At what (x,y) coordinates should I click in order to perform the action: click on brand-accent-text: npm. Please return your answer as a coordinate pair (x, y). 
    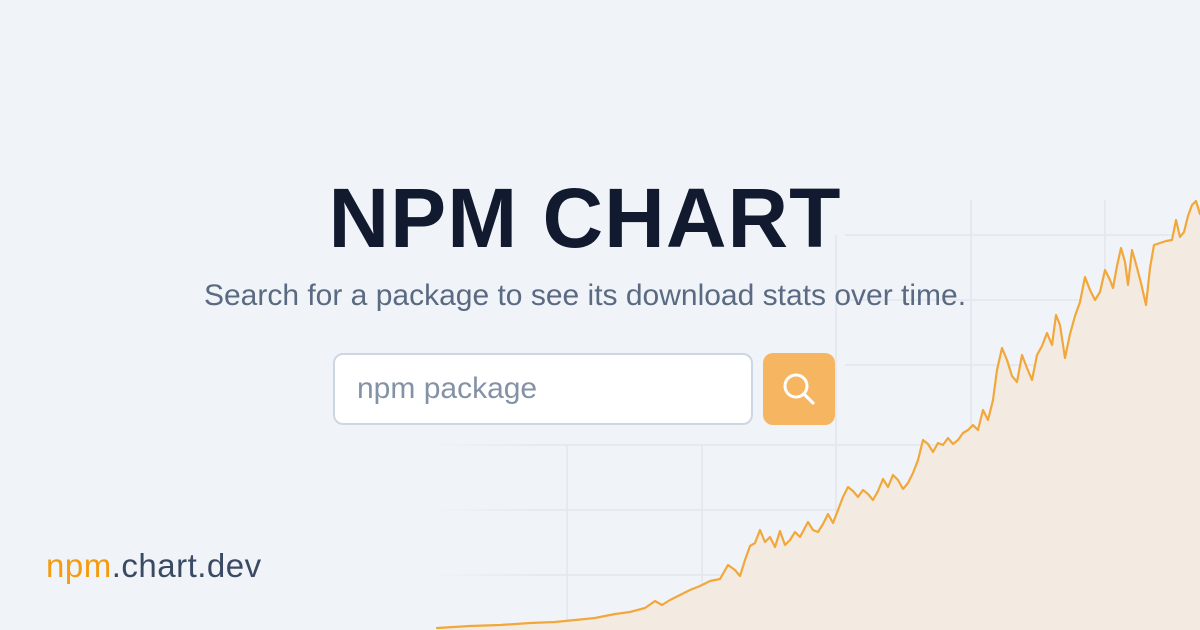
    Looking at the image, I should click on (79, 565).